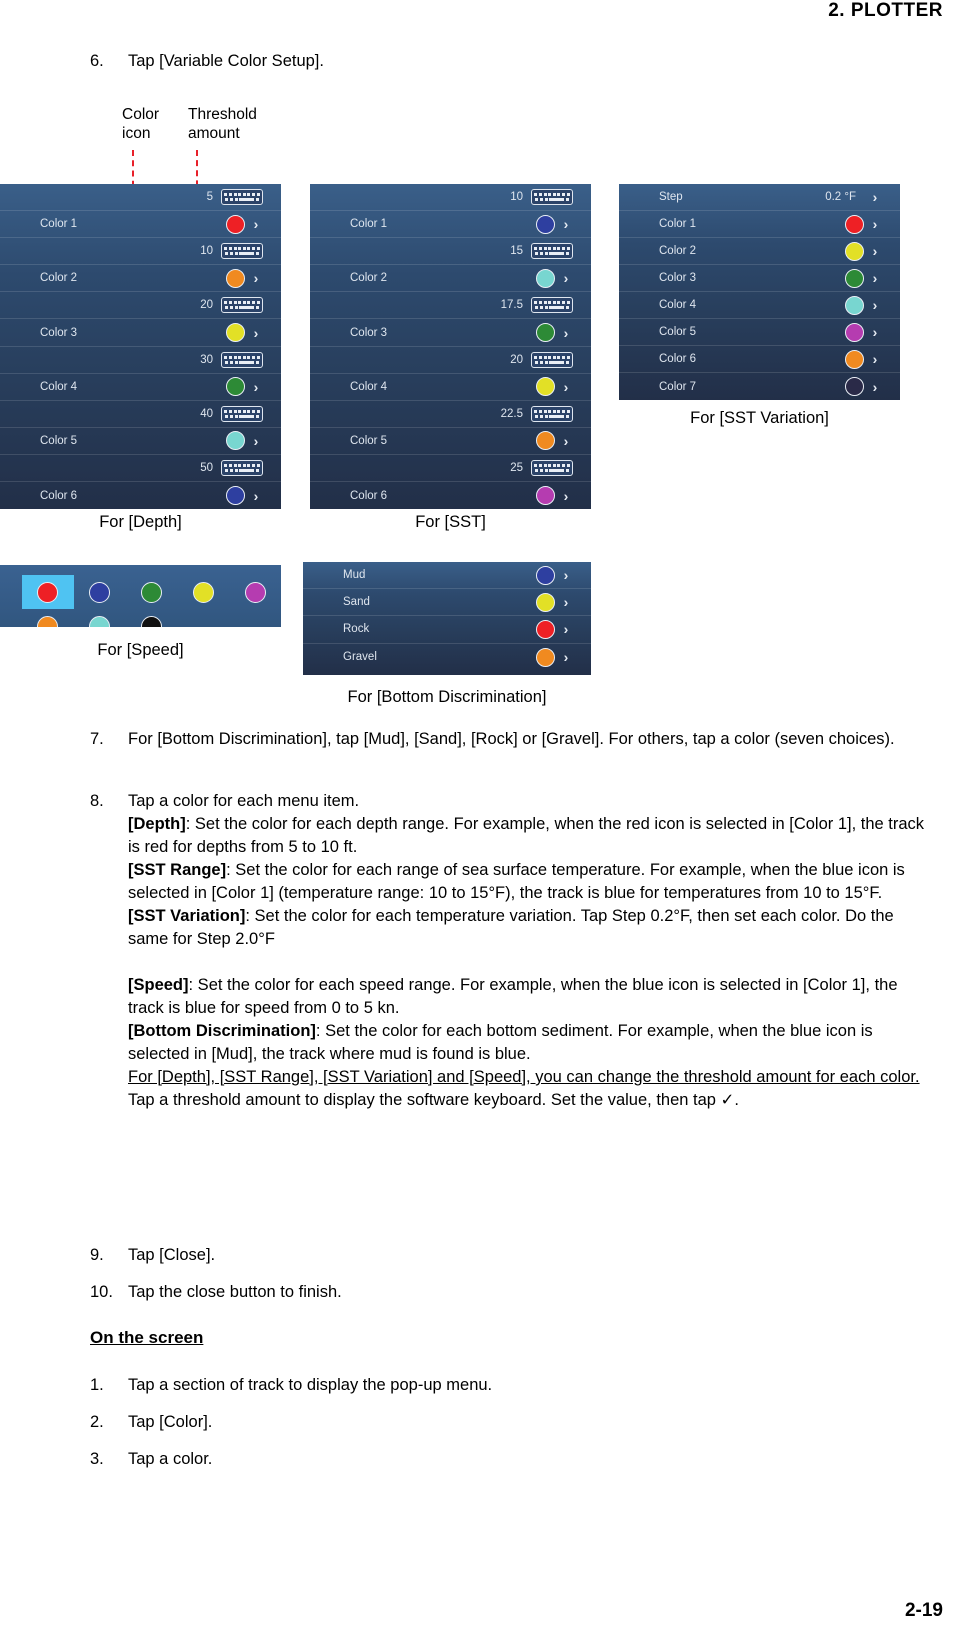 The image size is (957, 1640). What do you see at coordinates (516, 251) in the screenshot?
I see `threshold-value: 15` at bounding box center [516, 251].